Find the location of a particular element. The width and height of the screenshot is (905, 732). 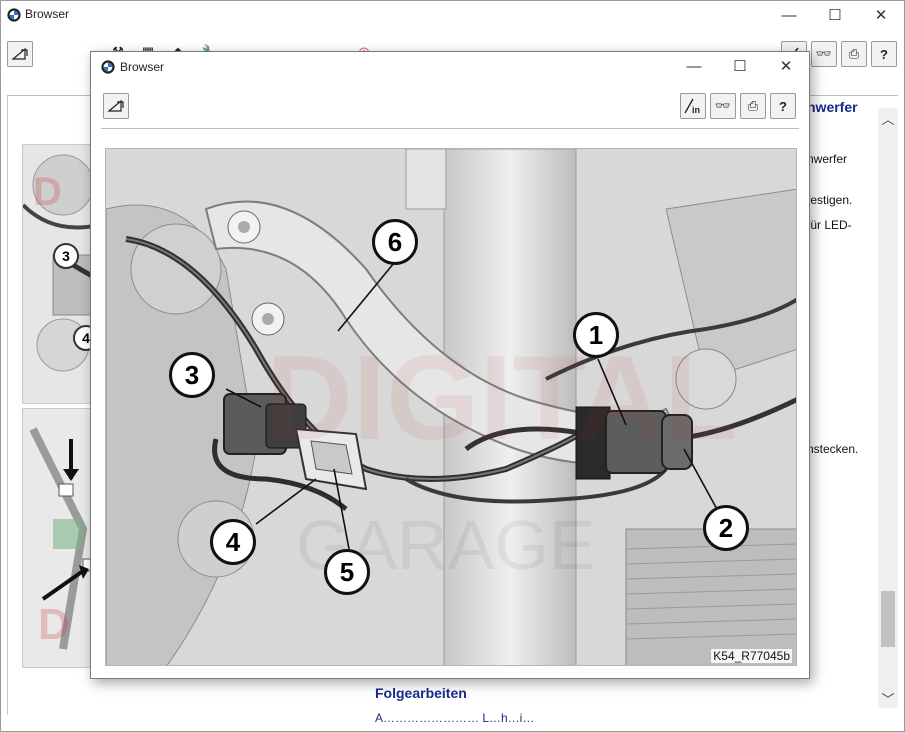

popup-print-button: ⎙ is located at coordinates (753, 106).